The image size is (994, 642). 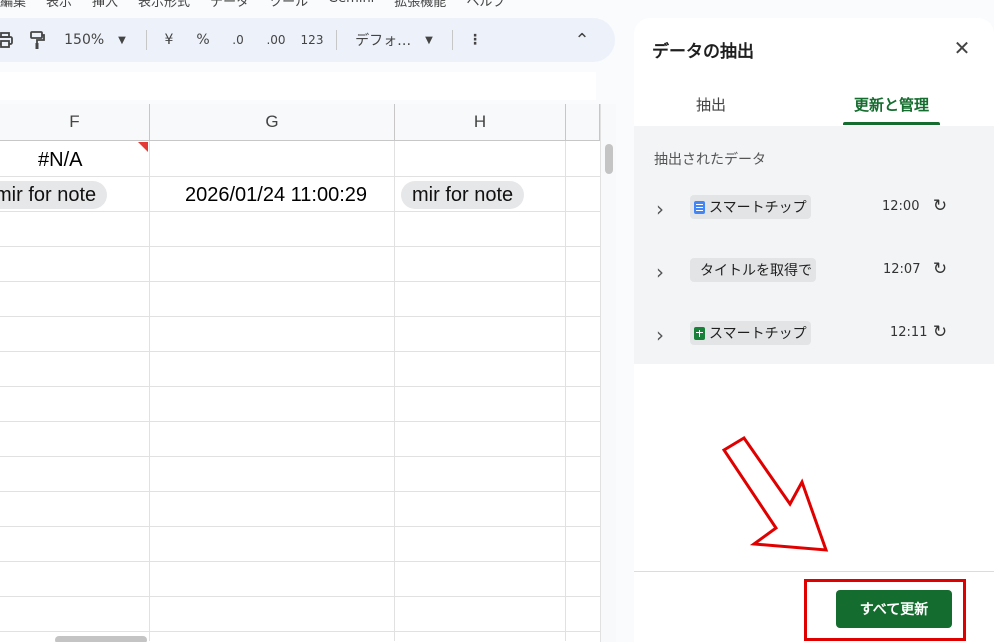 I want to click on cell-g2: 2026/01/24 11:00:29, so click(x=276, y=195).